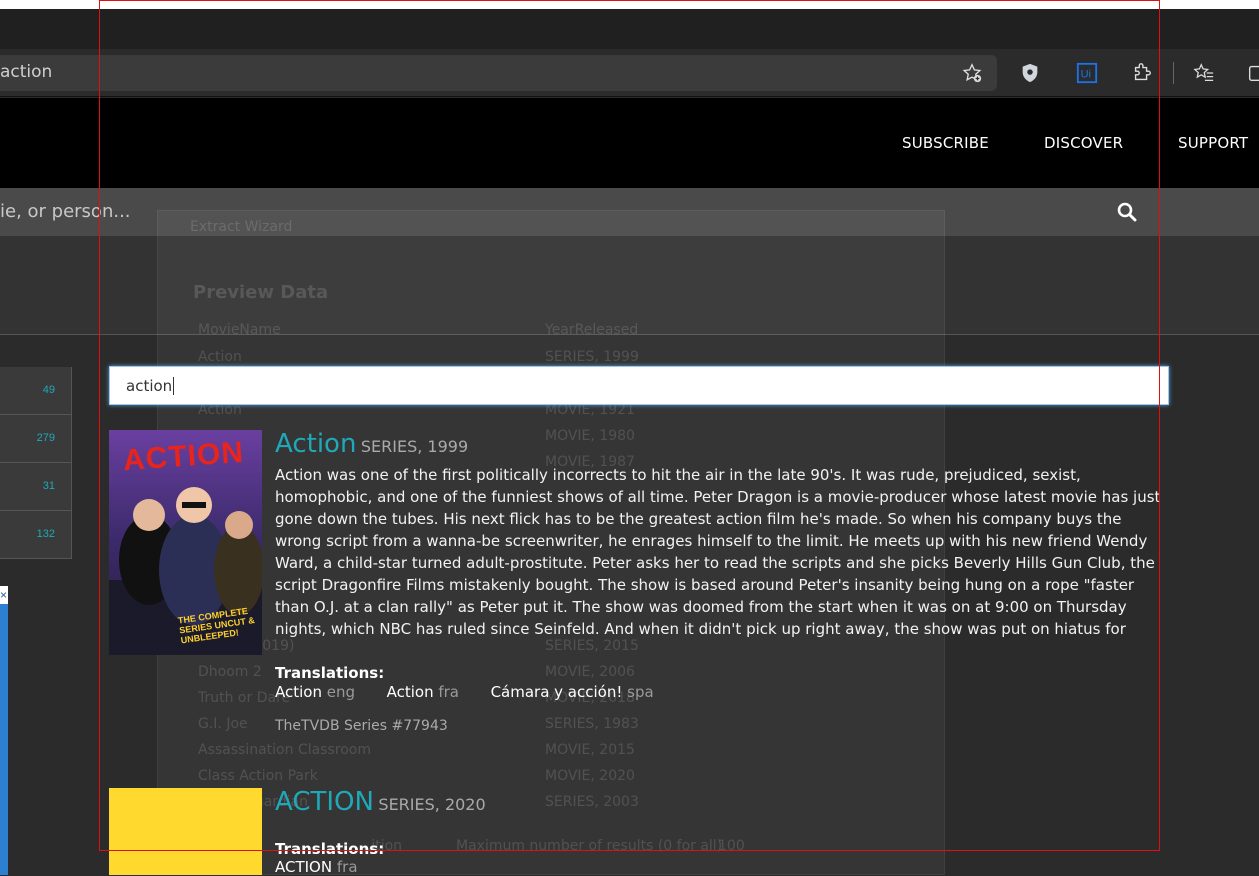 The width and height of the screenshot is (1259, 876). Describe the element at coordinates (4, 730) in the screenshot. I see `side-panel` at that location.